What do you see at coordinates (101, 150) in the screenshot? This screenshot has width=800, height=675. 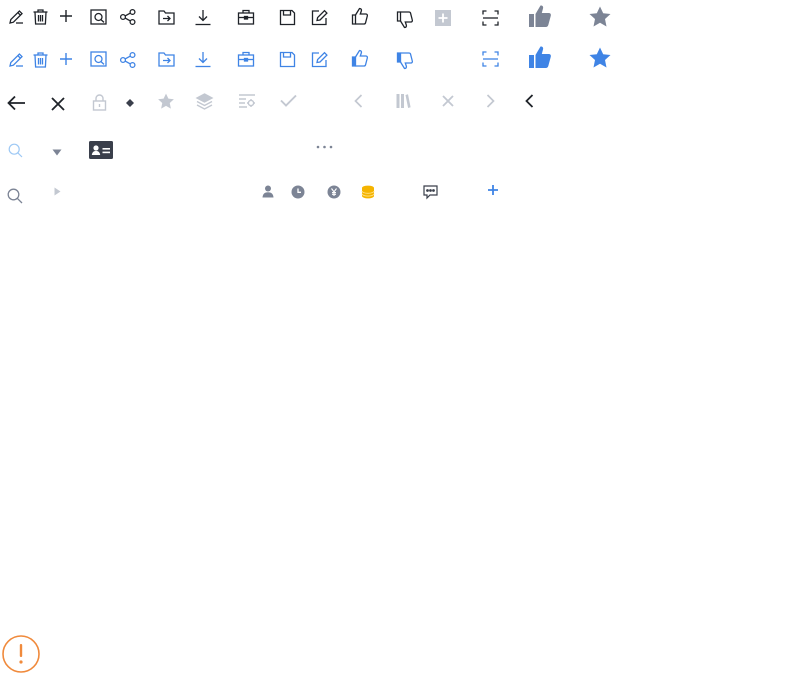 I see `contact-card-icon` at bounding box center [101, 150].